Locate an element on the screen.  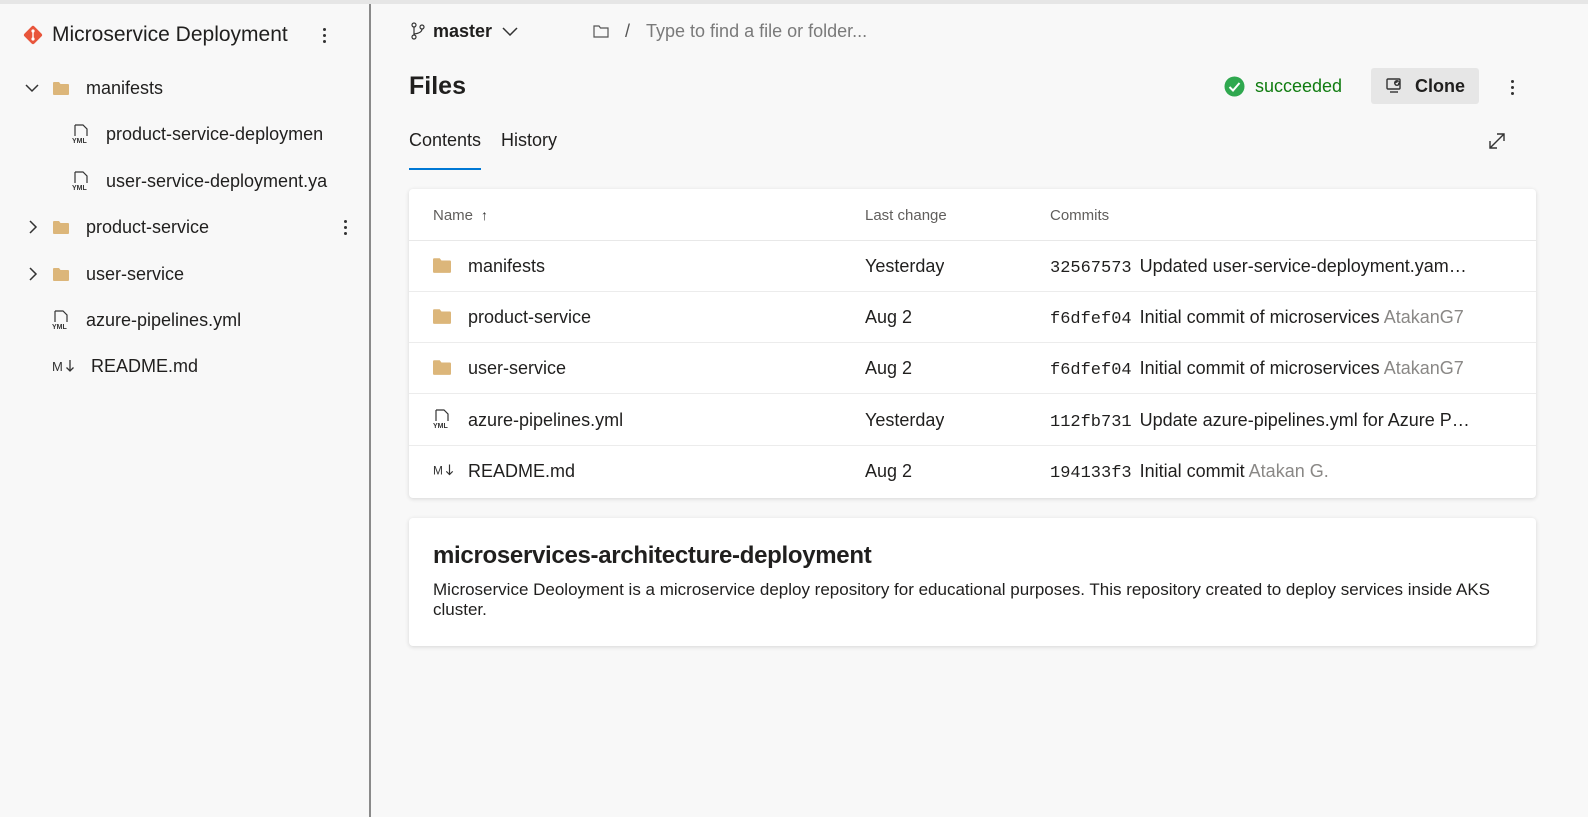
clone-button: Clone is located at coordinates (1425, 86).